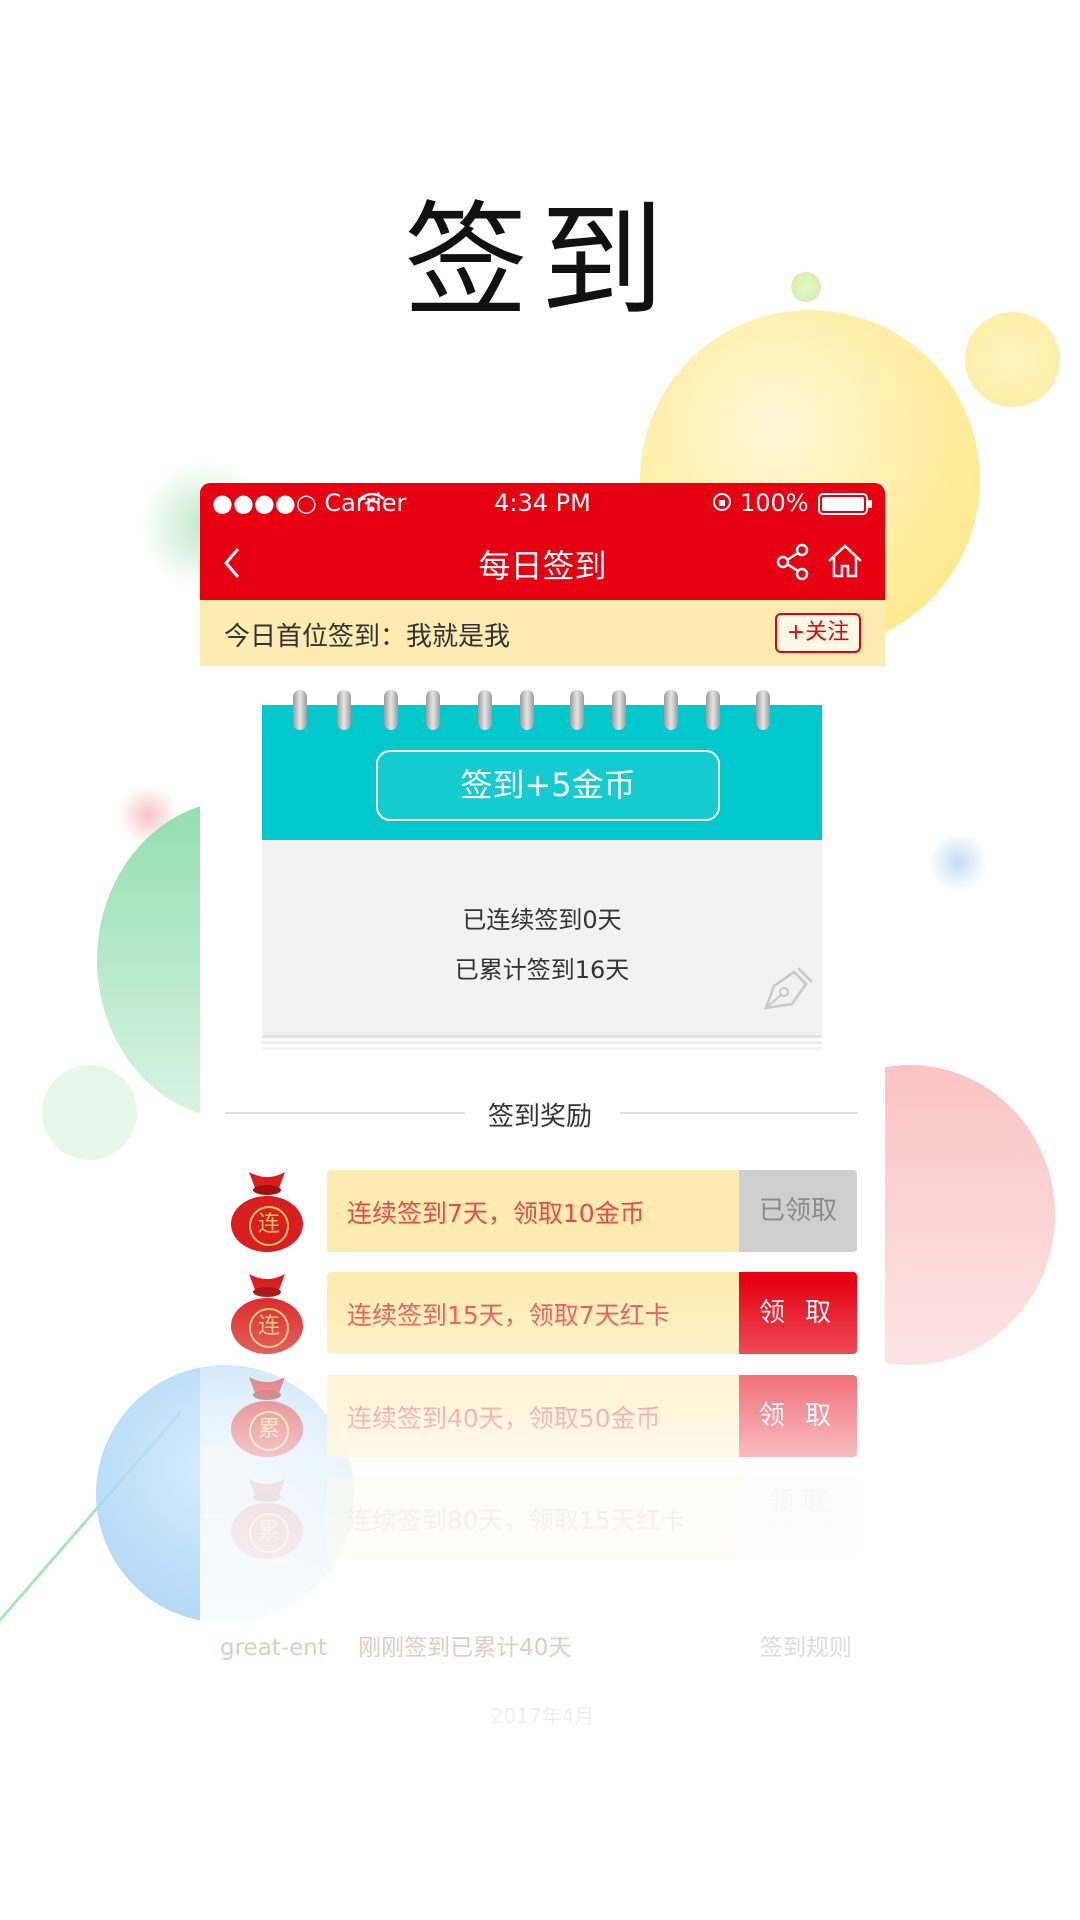 This screenshot has height=1920, width=1080. Describe the element at coordinates (806, 1645) in the screenshot. I see `rules-link: 签到规则` at that location.